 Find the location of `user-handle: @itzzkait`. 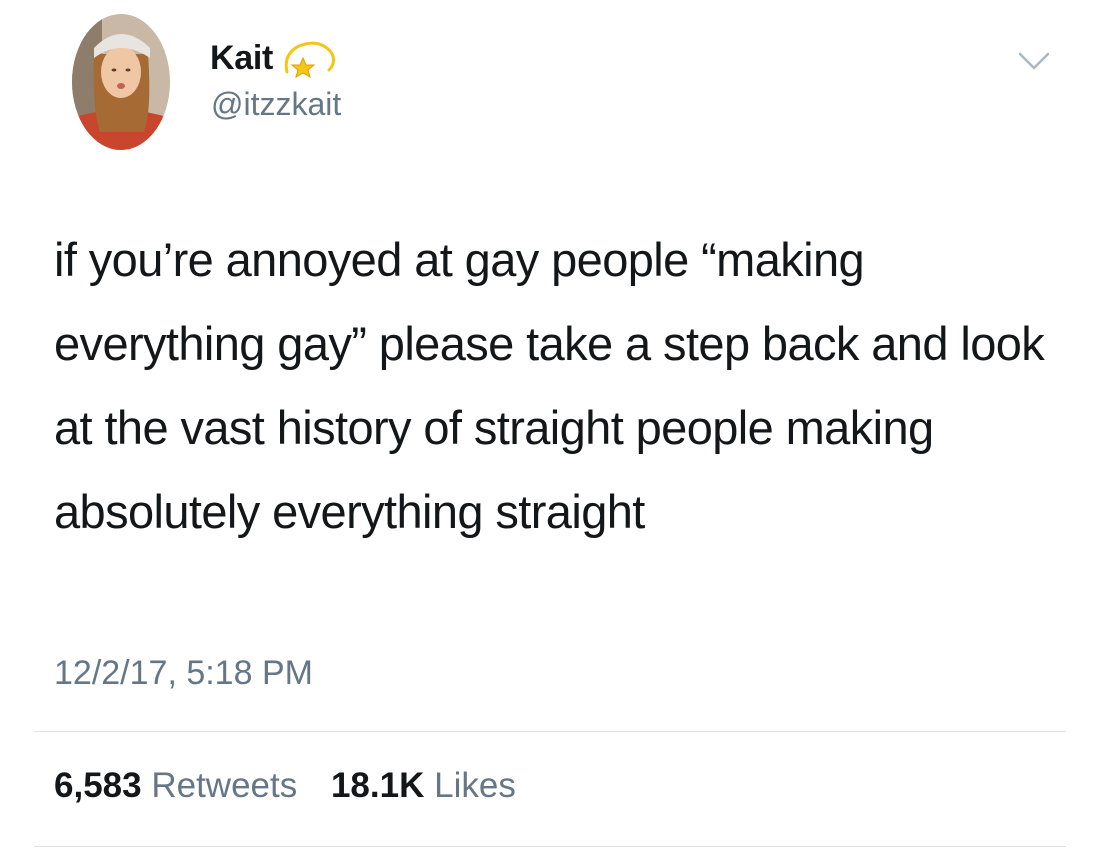

user-handle: @itzzkait is located at coordinates (276, 104).